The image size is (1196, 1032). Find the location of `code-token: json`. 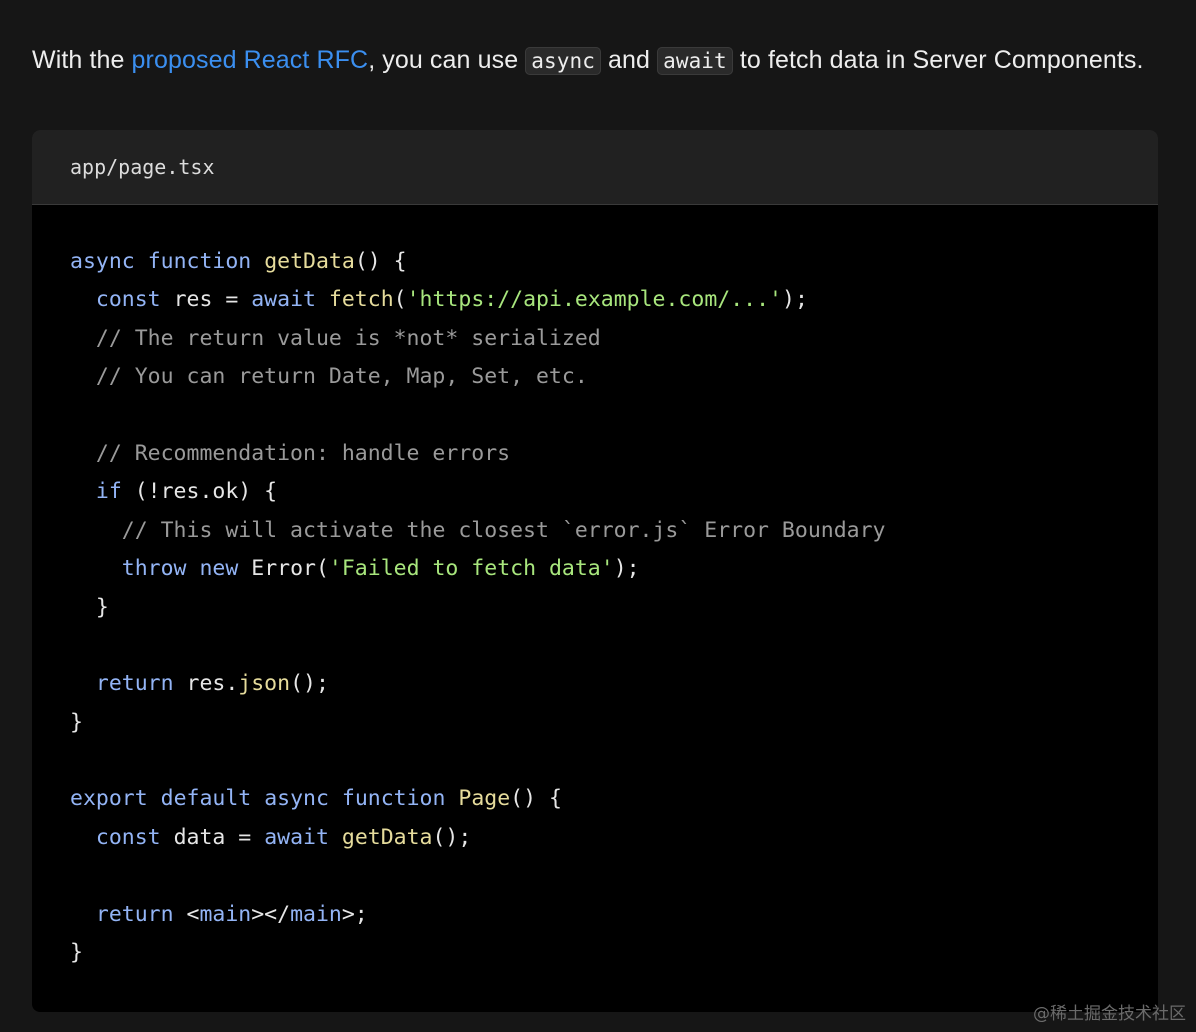

code-token: json is located at coordinates (264, 684).